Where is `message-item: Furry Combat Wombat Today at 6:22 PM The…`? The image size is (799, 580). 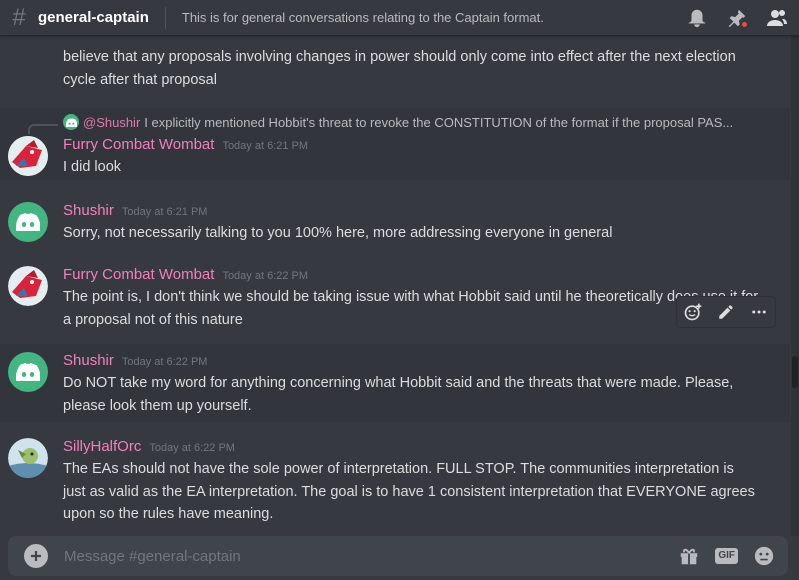 message-item: Furry Combat Wombat Today at 6:22 PM The… is located at coordinates (395, 297).